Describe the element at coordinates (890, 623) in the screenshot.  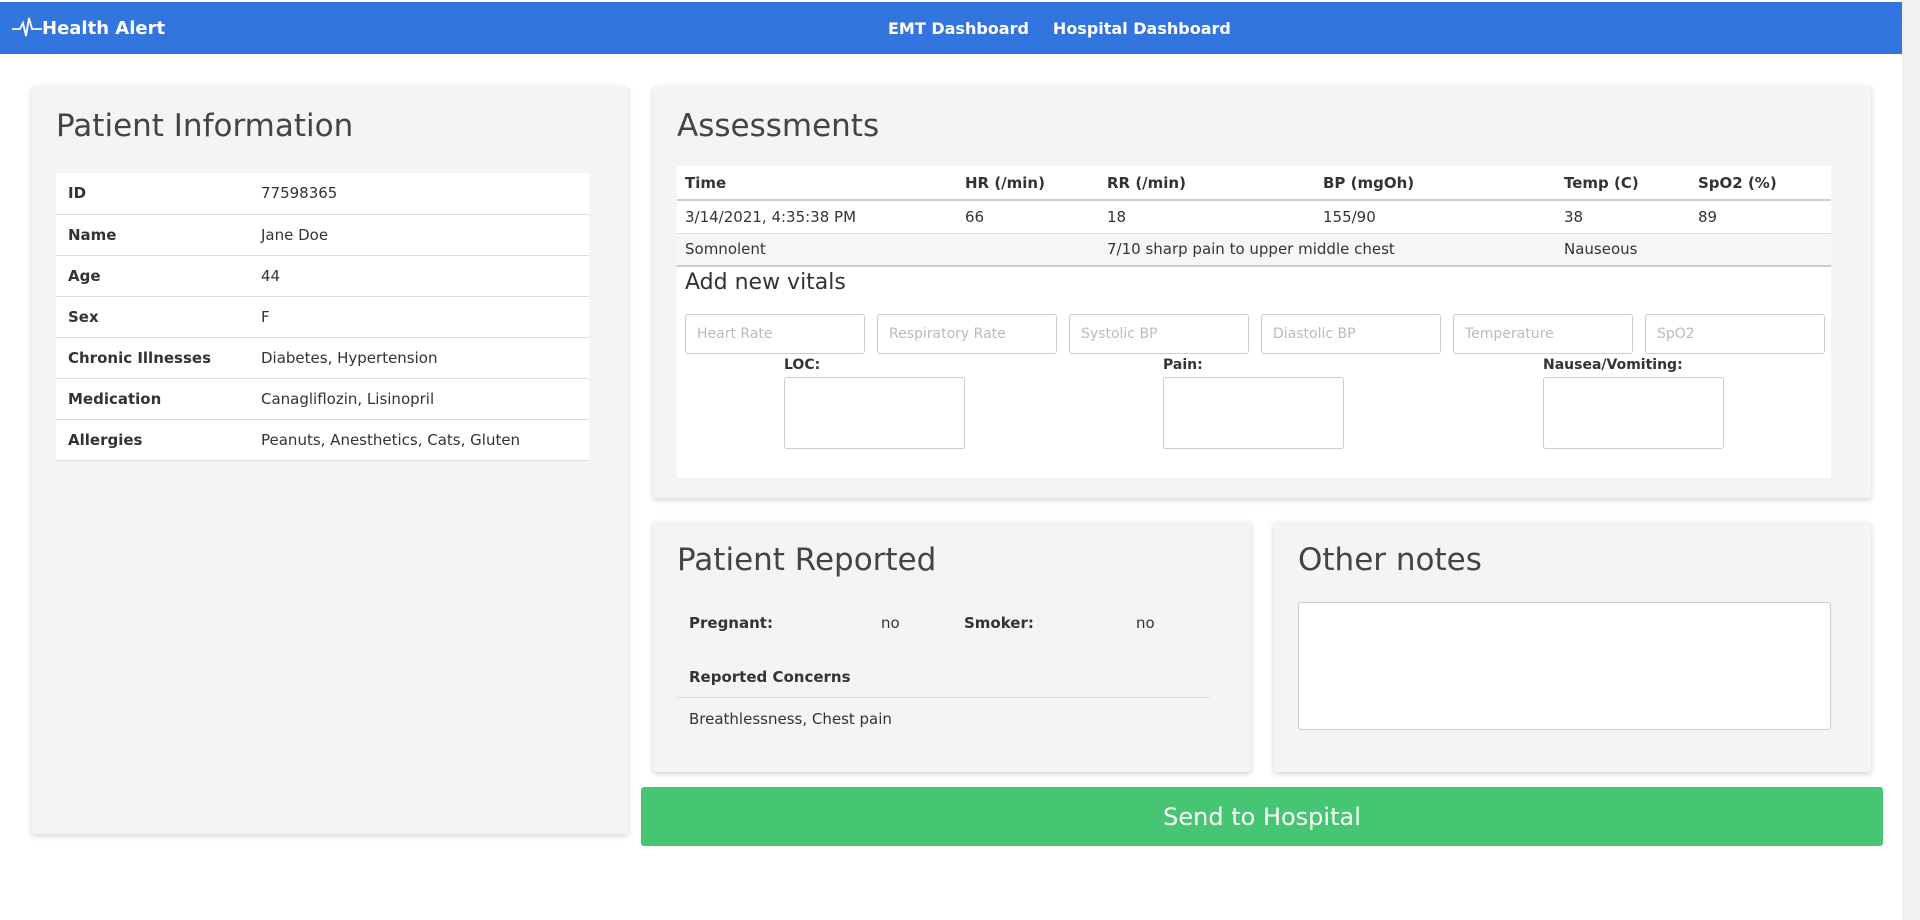
I see `pregnant-value: no` at that location.